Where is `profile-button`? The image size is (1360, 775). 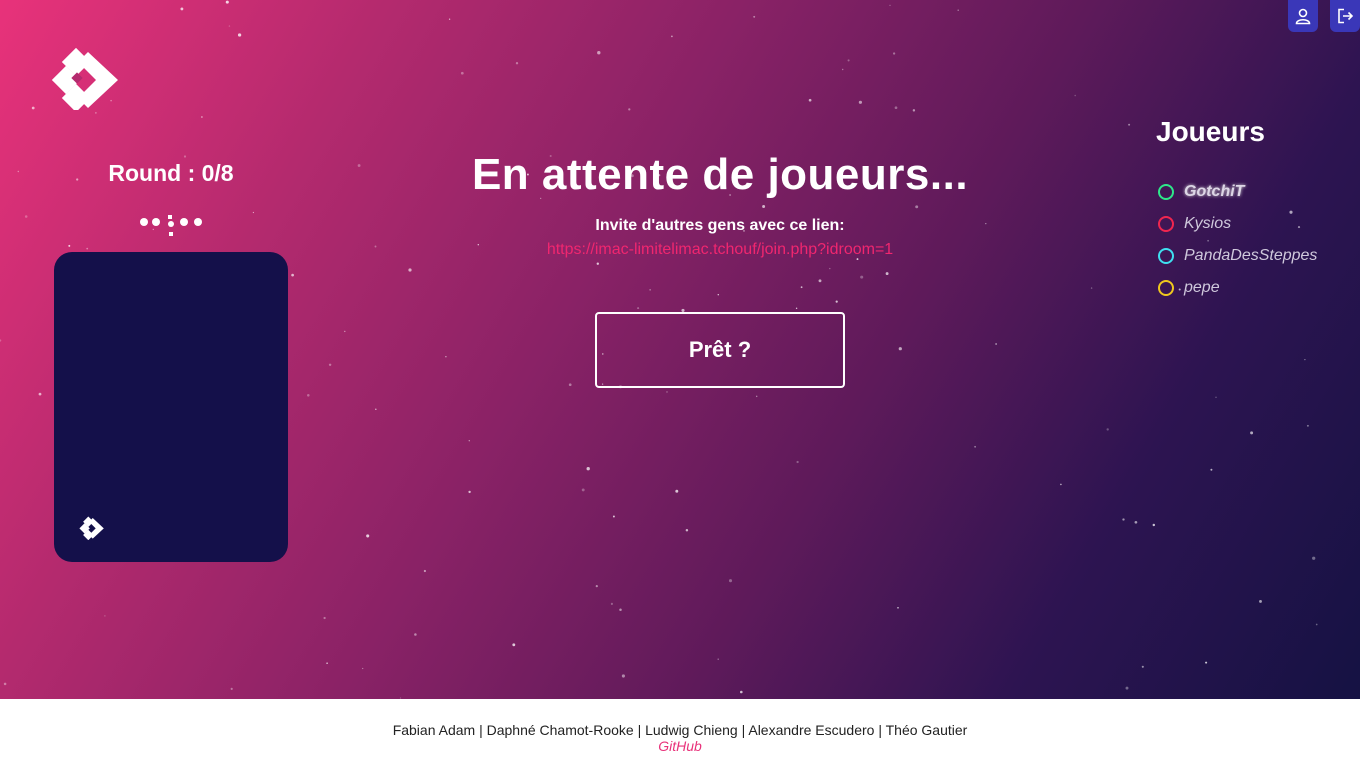
profile-button is located at coordinates (1303, 16).